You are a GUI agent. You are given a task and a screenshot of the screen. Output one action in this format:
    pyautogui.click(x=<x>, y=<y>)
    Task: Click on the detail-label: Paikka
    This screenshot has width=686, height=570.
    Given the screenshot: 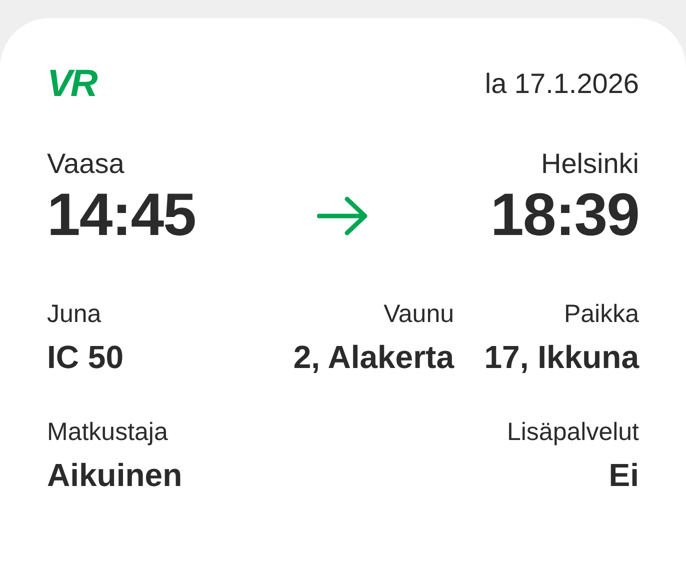 What is the action you would take?
    pyautogui.click(x=601, y=314)
    